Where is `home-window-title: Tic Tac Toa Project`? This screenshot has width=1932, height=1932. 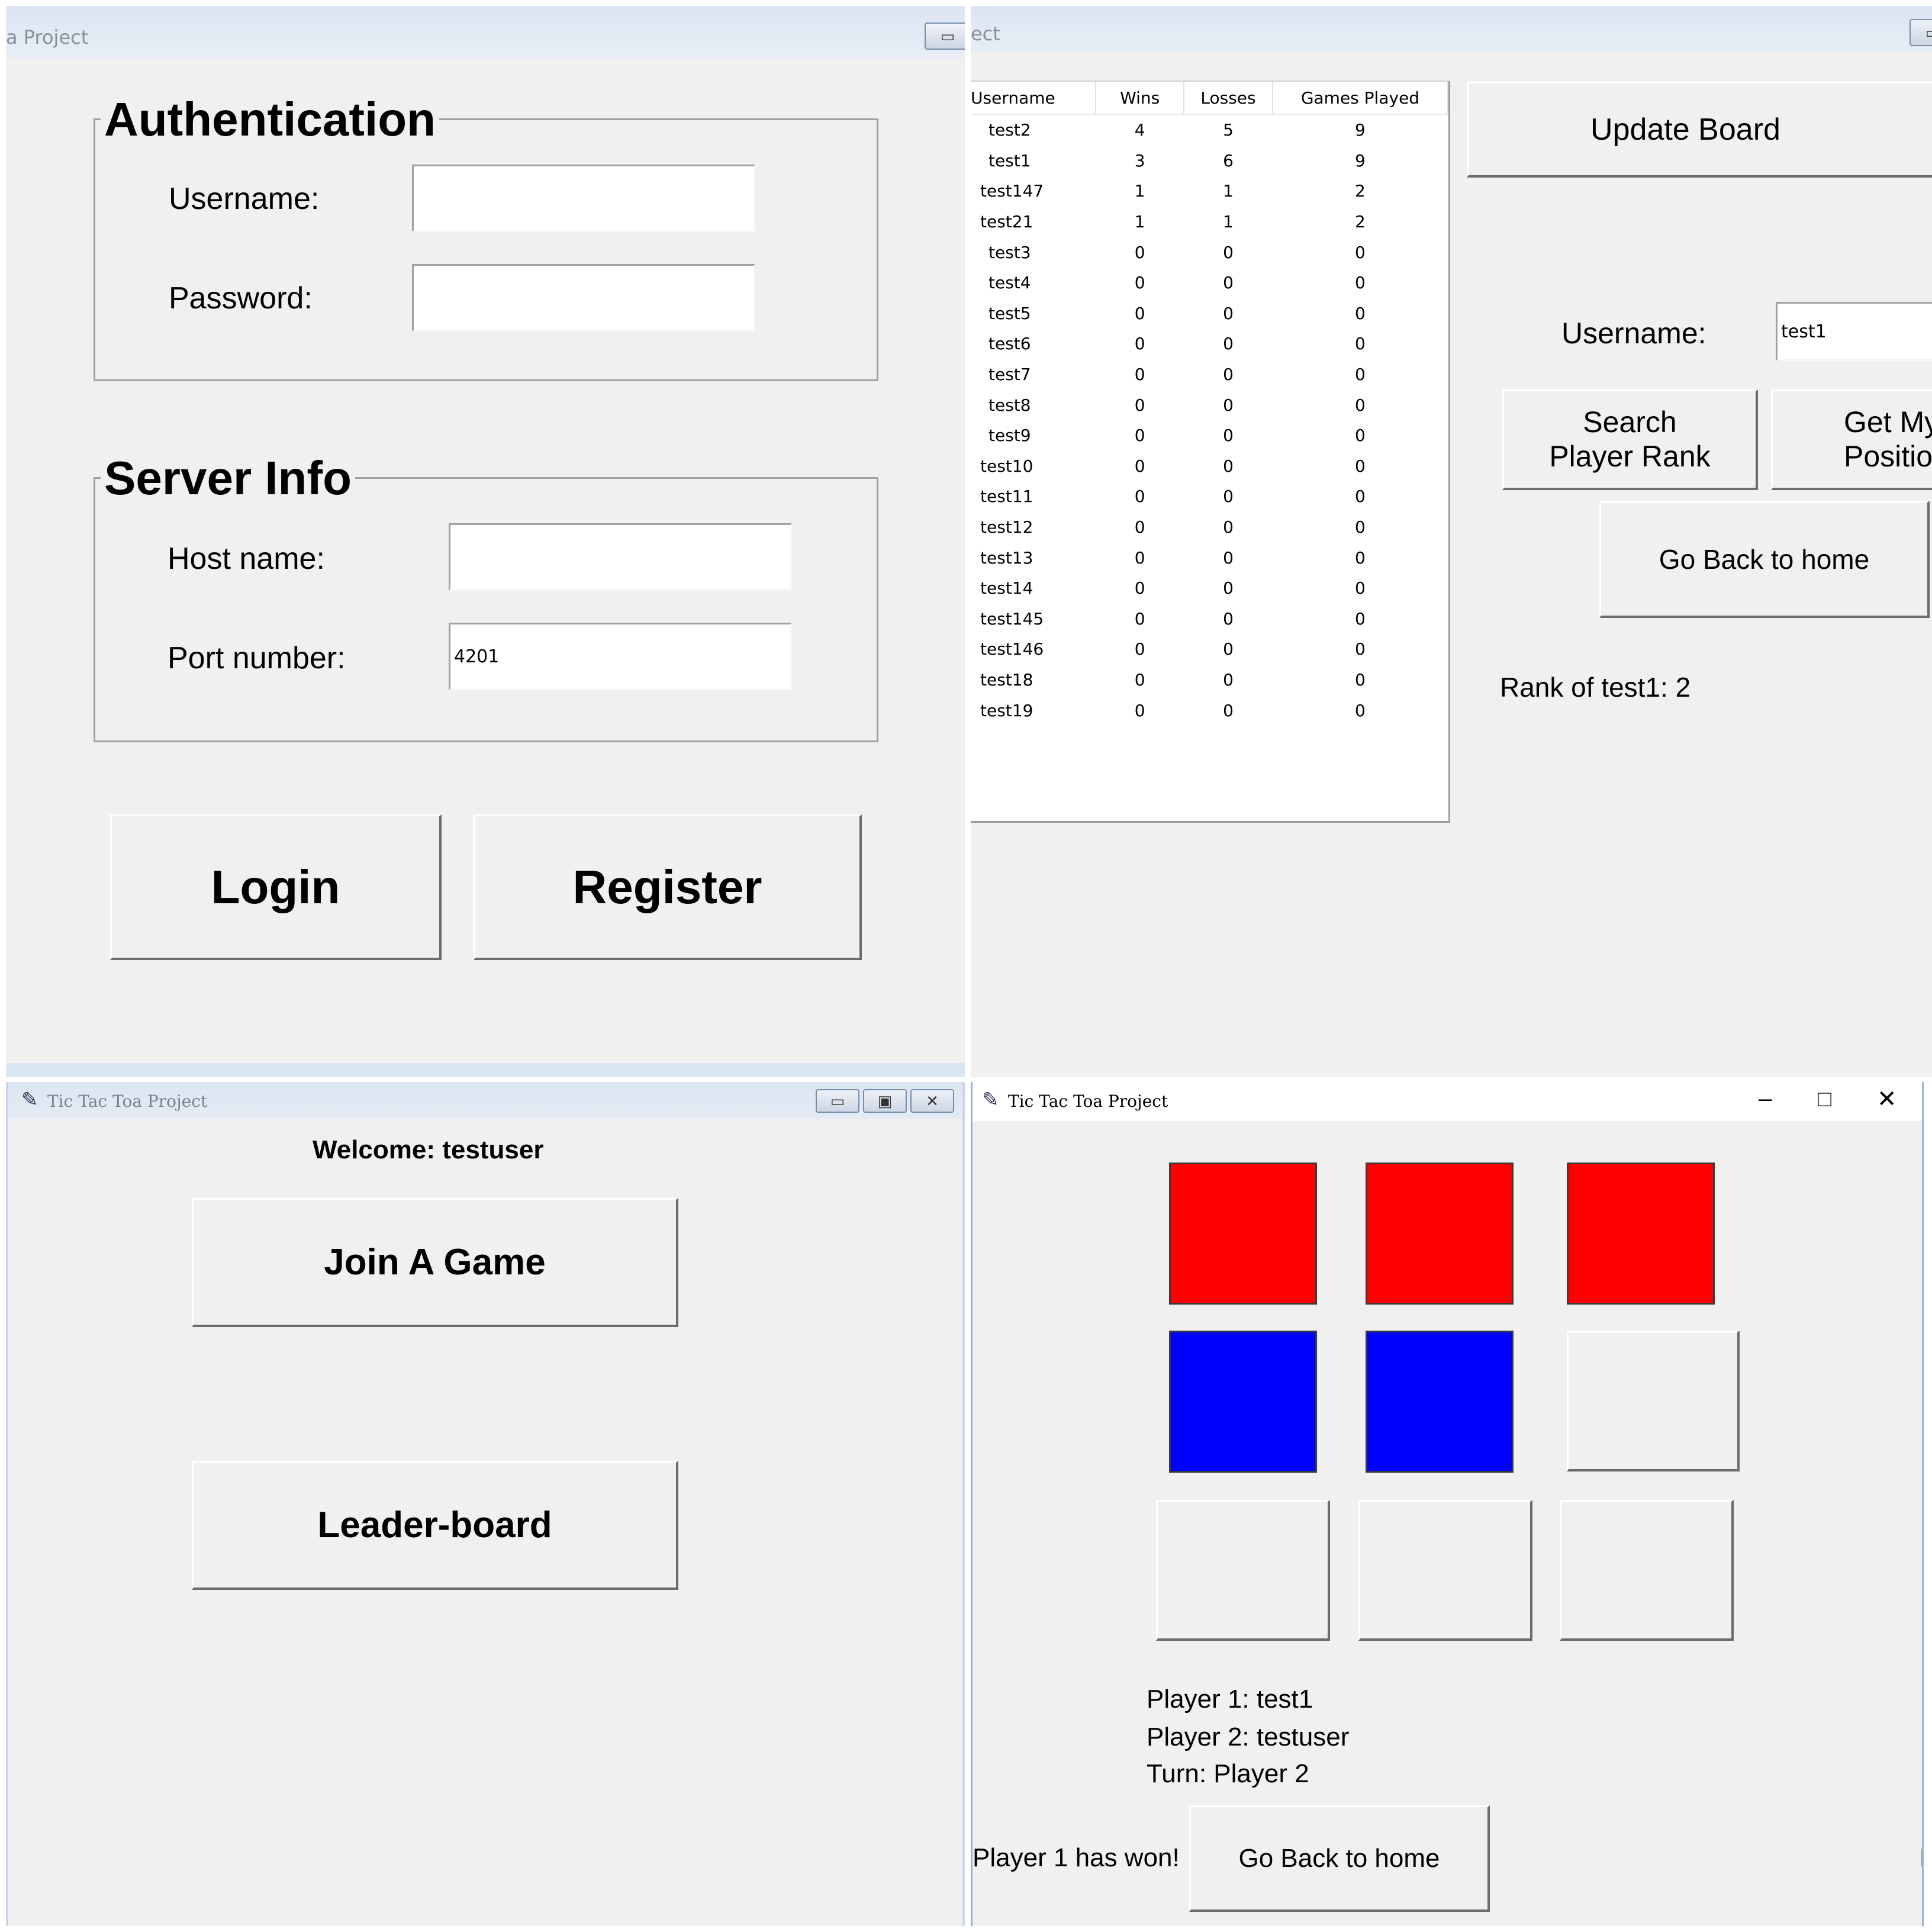
home-window-title: Tic Tac Toa Project is located at coordinates (127, 1101).